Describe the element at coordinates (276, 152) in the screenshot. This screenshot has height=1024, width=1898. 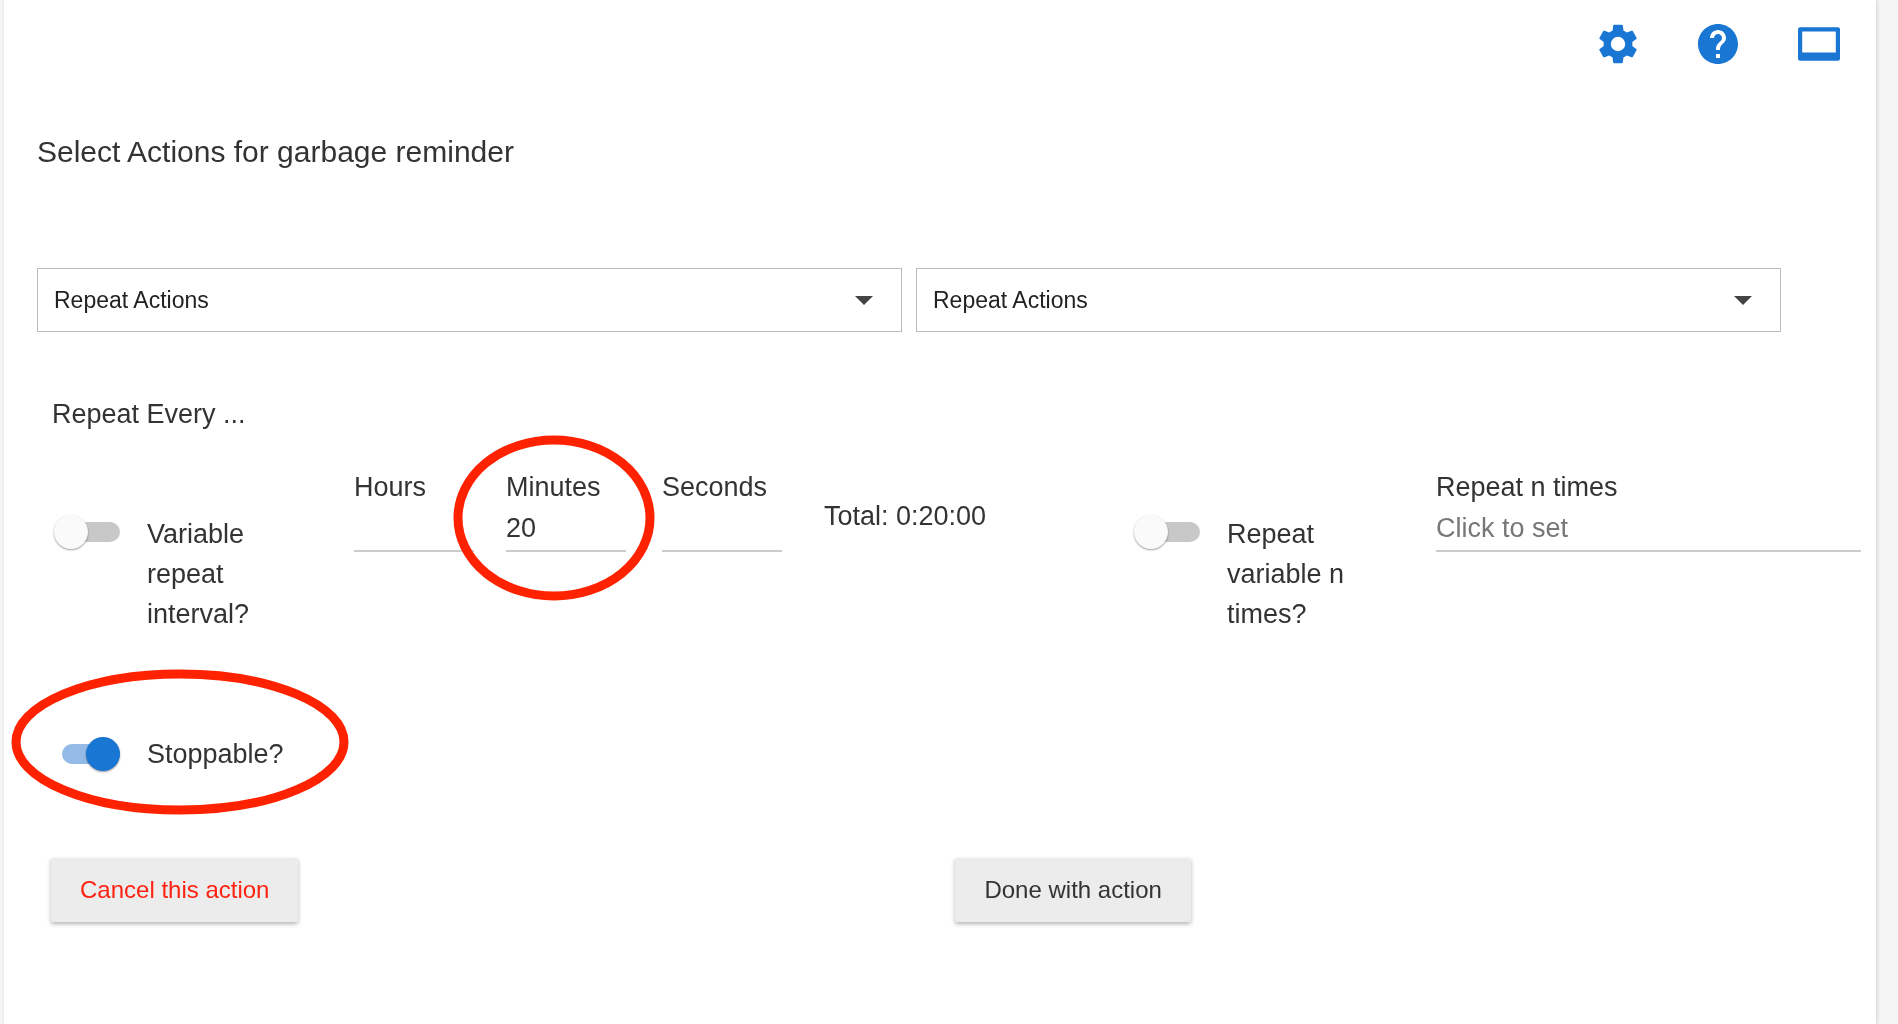
I see `page-title: Select Actions for garbage reminder` at that location.